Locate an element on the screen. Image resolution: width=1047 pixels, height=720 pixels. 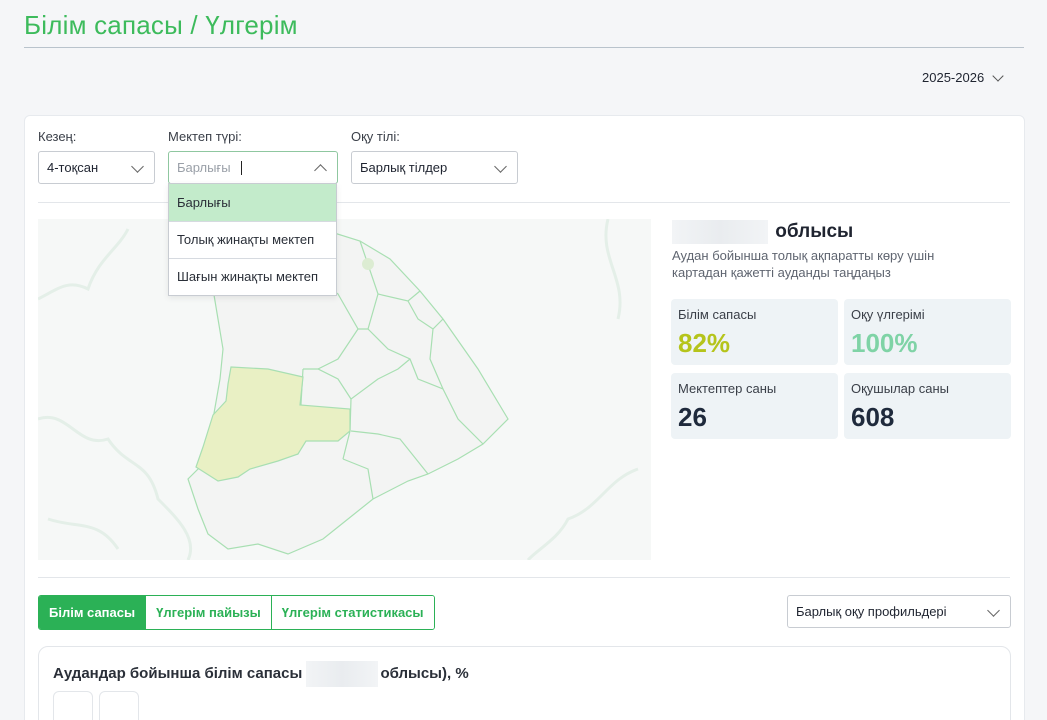
stat-value: 26 is located at coordinates (692, 417).